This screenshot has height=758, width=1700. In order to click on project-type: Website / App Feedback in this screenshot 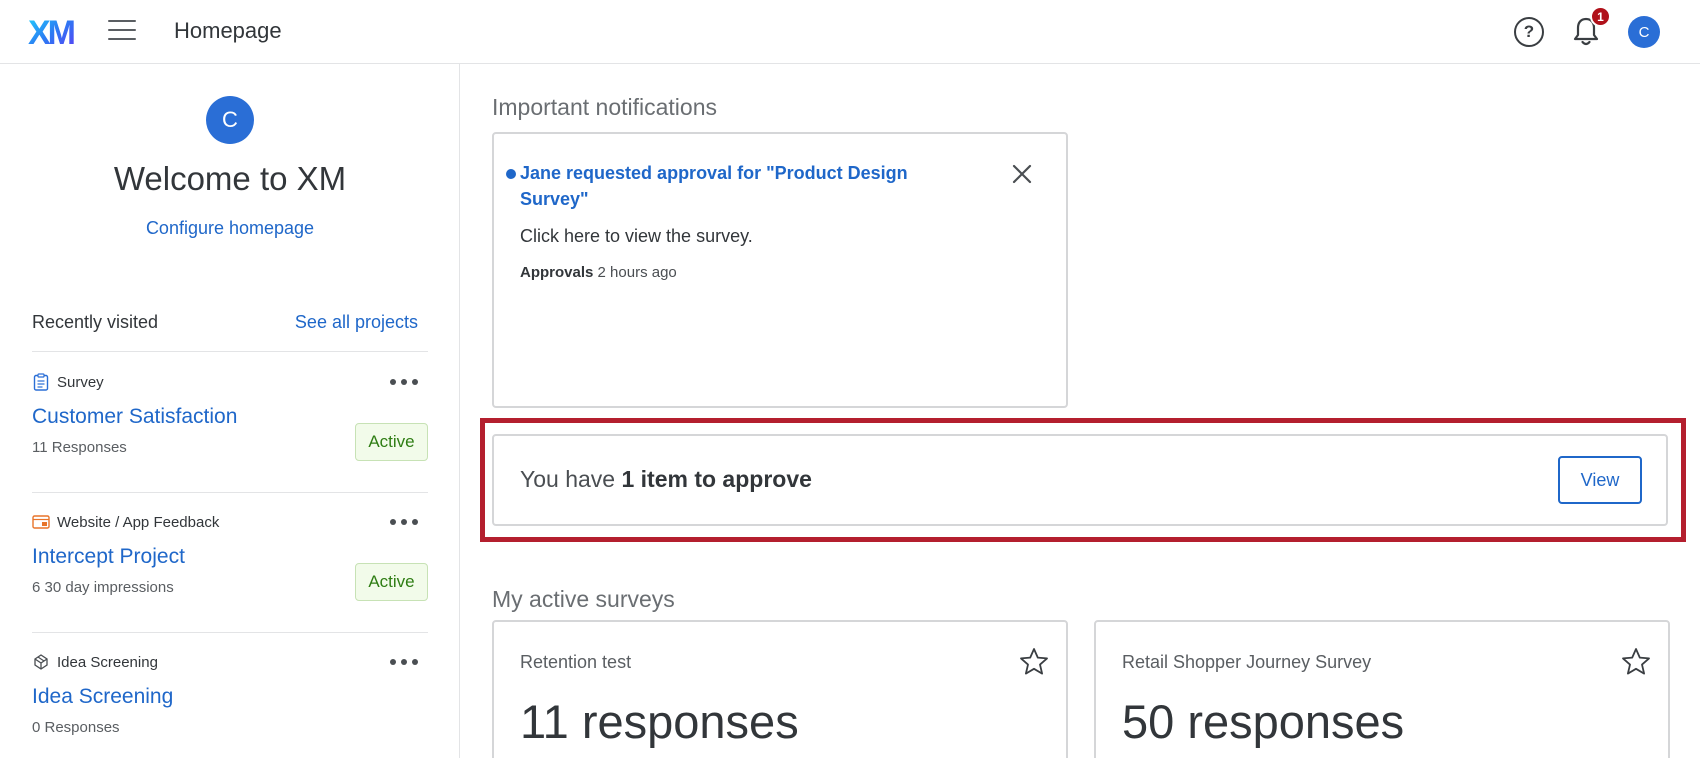, I will do `click(125, 522)`.